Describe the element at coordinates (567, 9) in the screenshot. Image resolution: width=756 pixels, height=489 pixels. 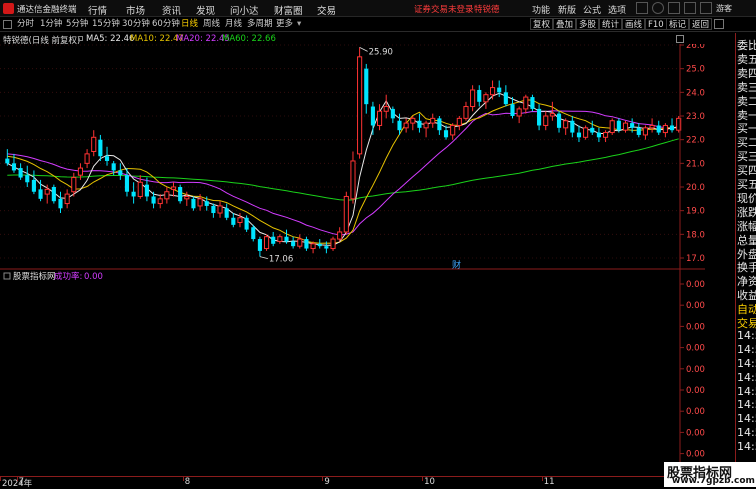
I see `menu-new-version: 新版` at that location.